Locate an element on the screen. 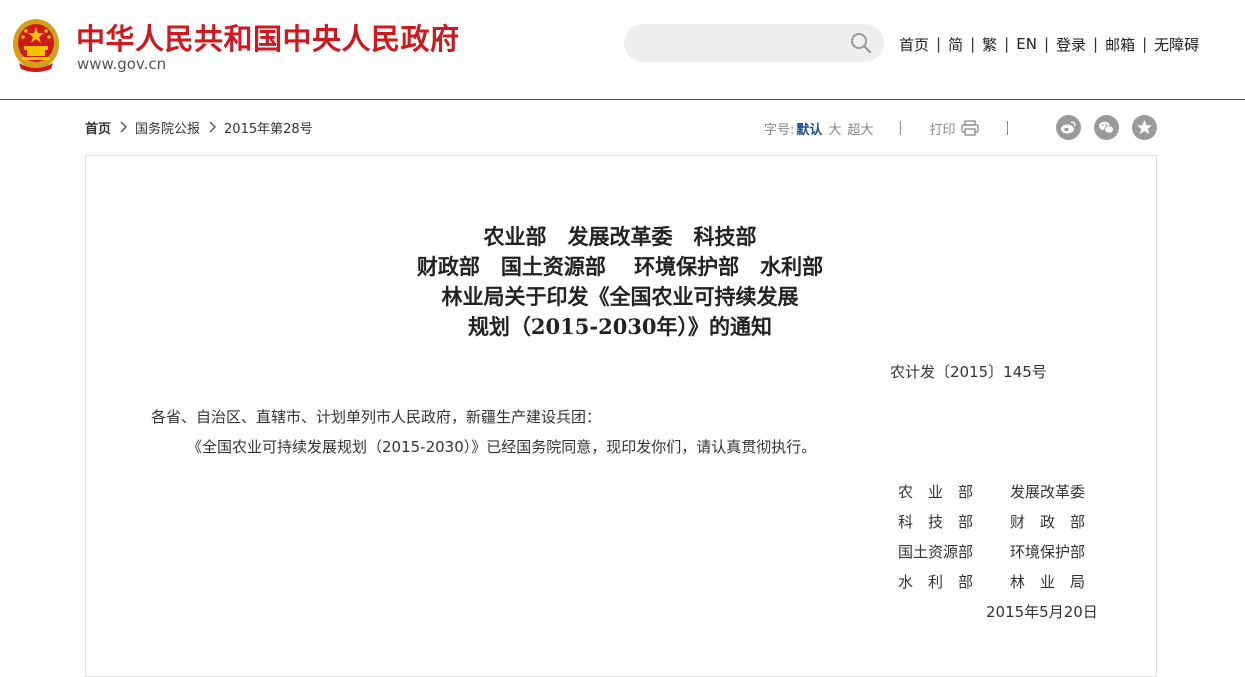  document-number: 农计发〔2015〕145号 is located at coordinates (968, 372).